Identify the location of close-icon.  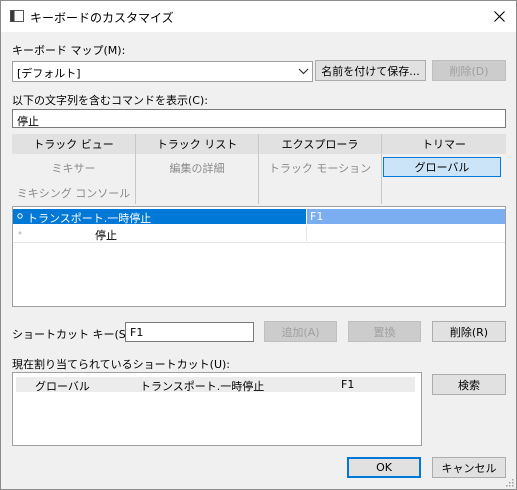
(499, 16).